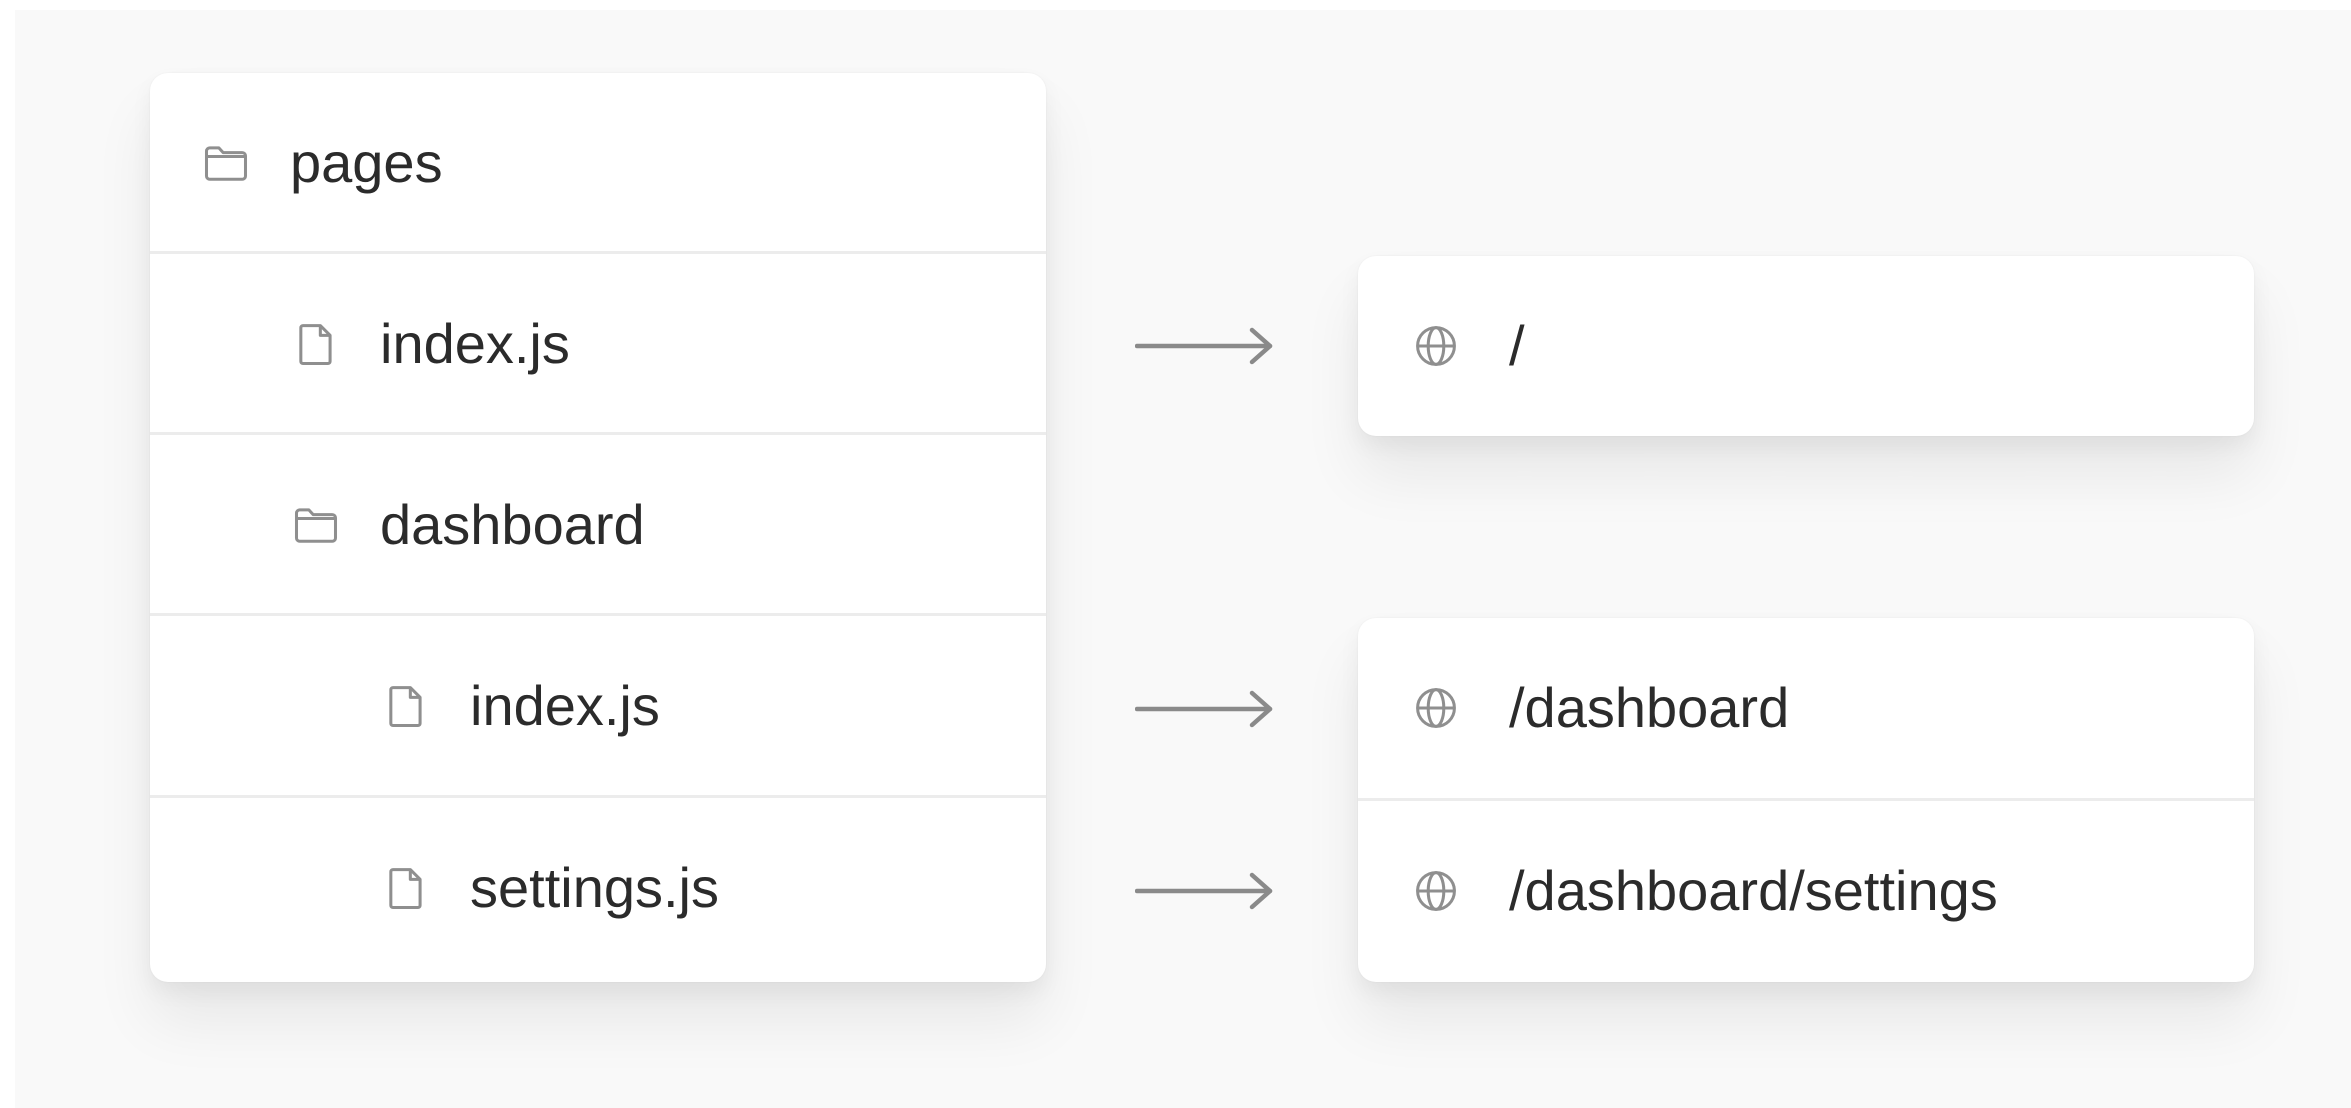  I want to click on tree-item-settings-file: settings.js, so click(598, 886).